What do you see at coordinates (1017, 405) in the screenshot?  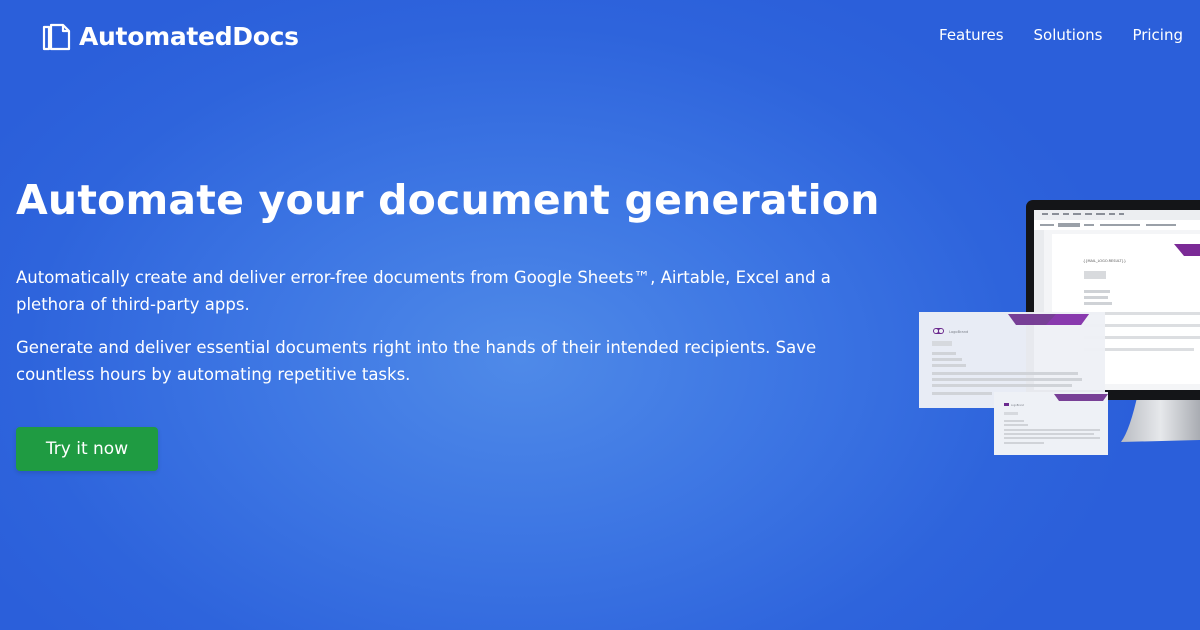 I see `doc-brand-label-2: LogoBrand` at bounding box center [1017, 405].